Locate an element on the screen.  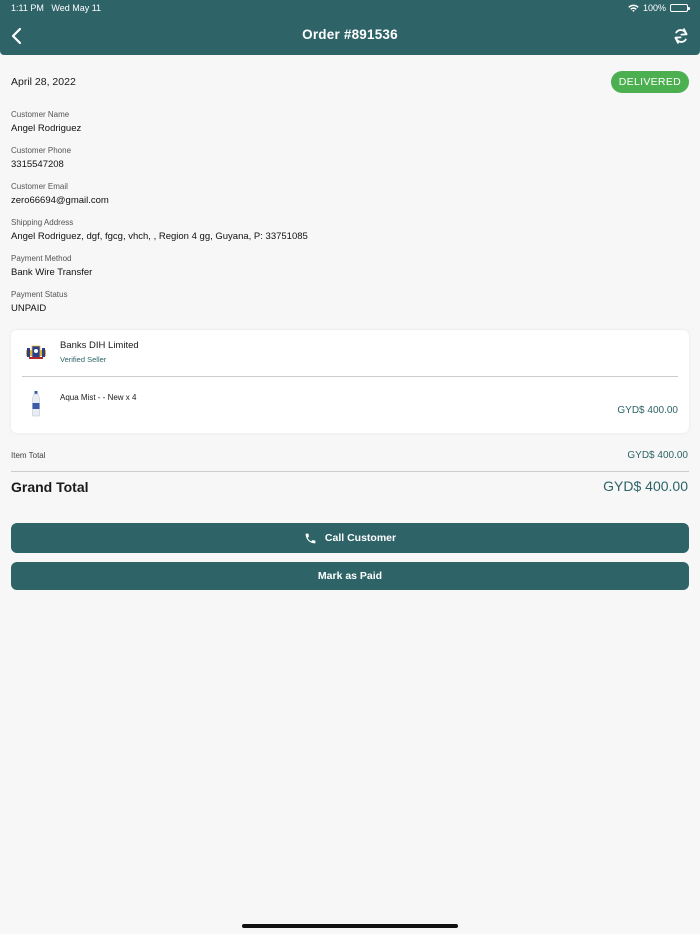
status-badge: DELIVERED is located at coordinates (649, 82).